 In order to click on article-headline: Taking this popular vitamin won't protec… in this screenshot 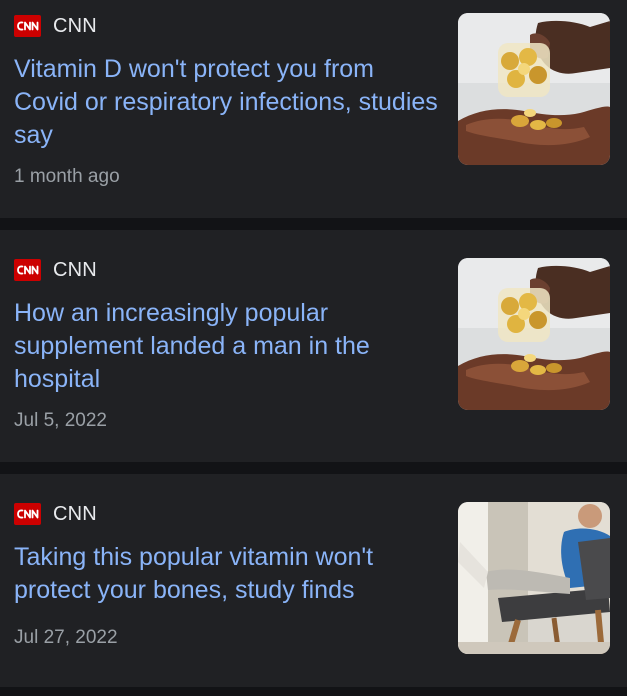, I will do `click(229, 574)`.